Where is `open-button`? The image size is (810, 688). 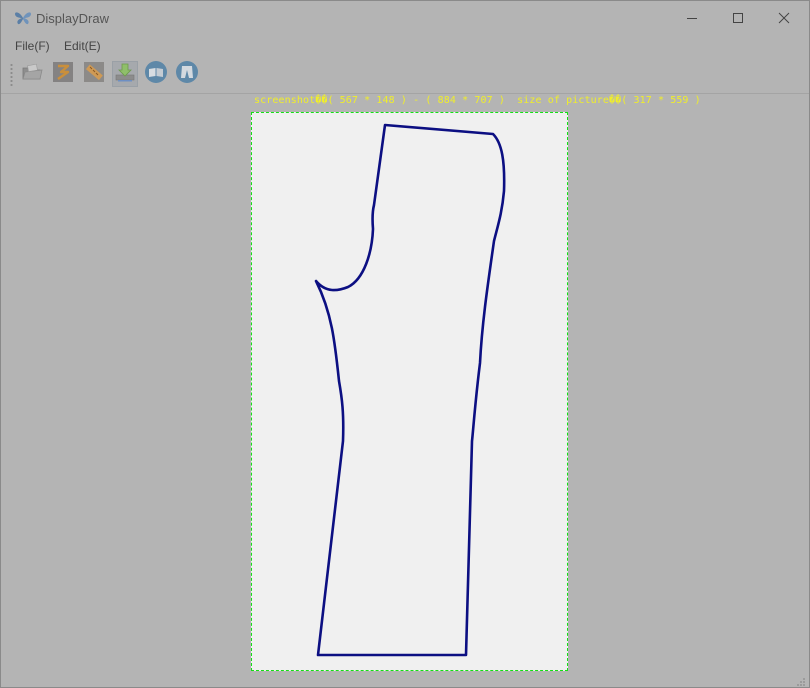 open-button is located at coordinates (32, 74).